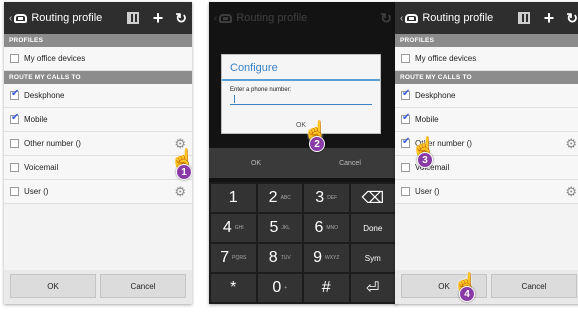 The image size is (578, 315). I want to click on key-main-label: 3, so click(320, 197).